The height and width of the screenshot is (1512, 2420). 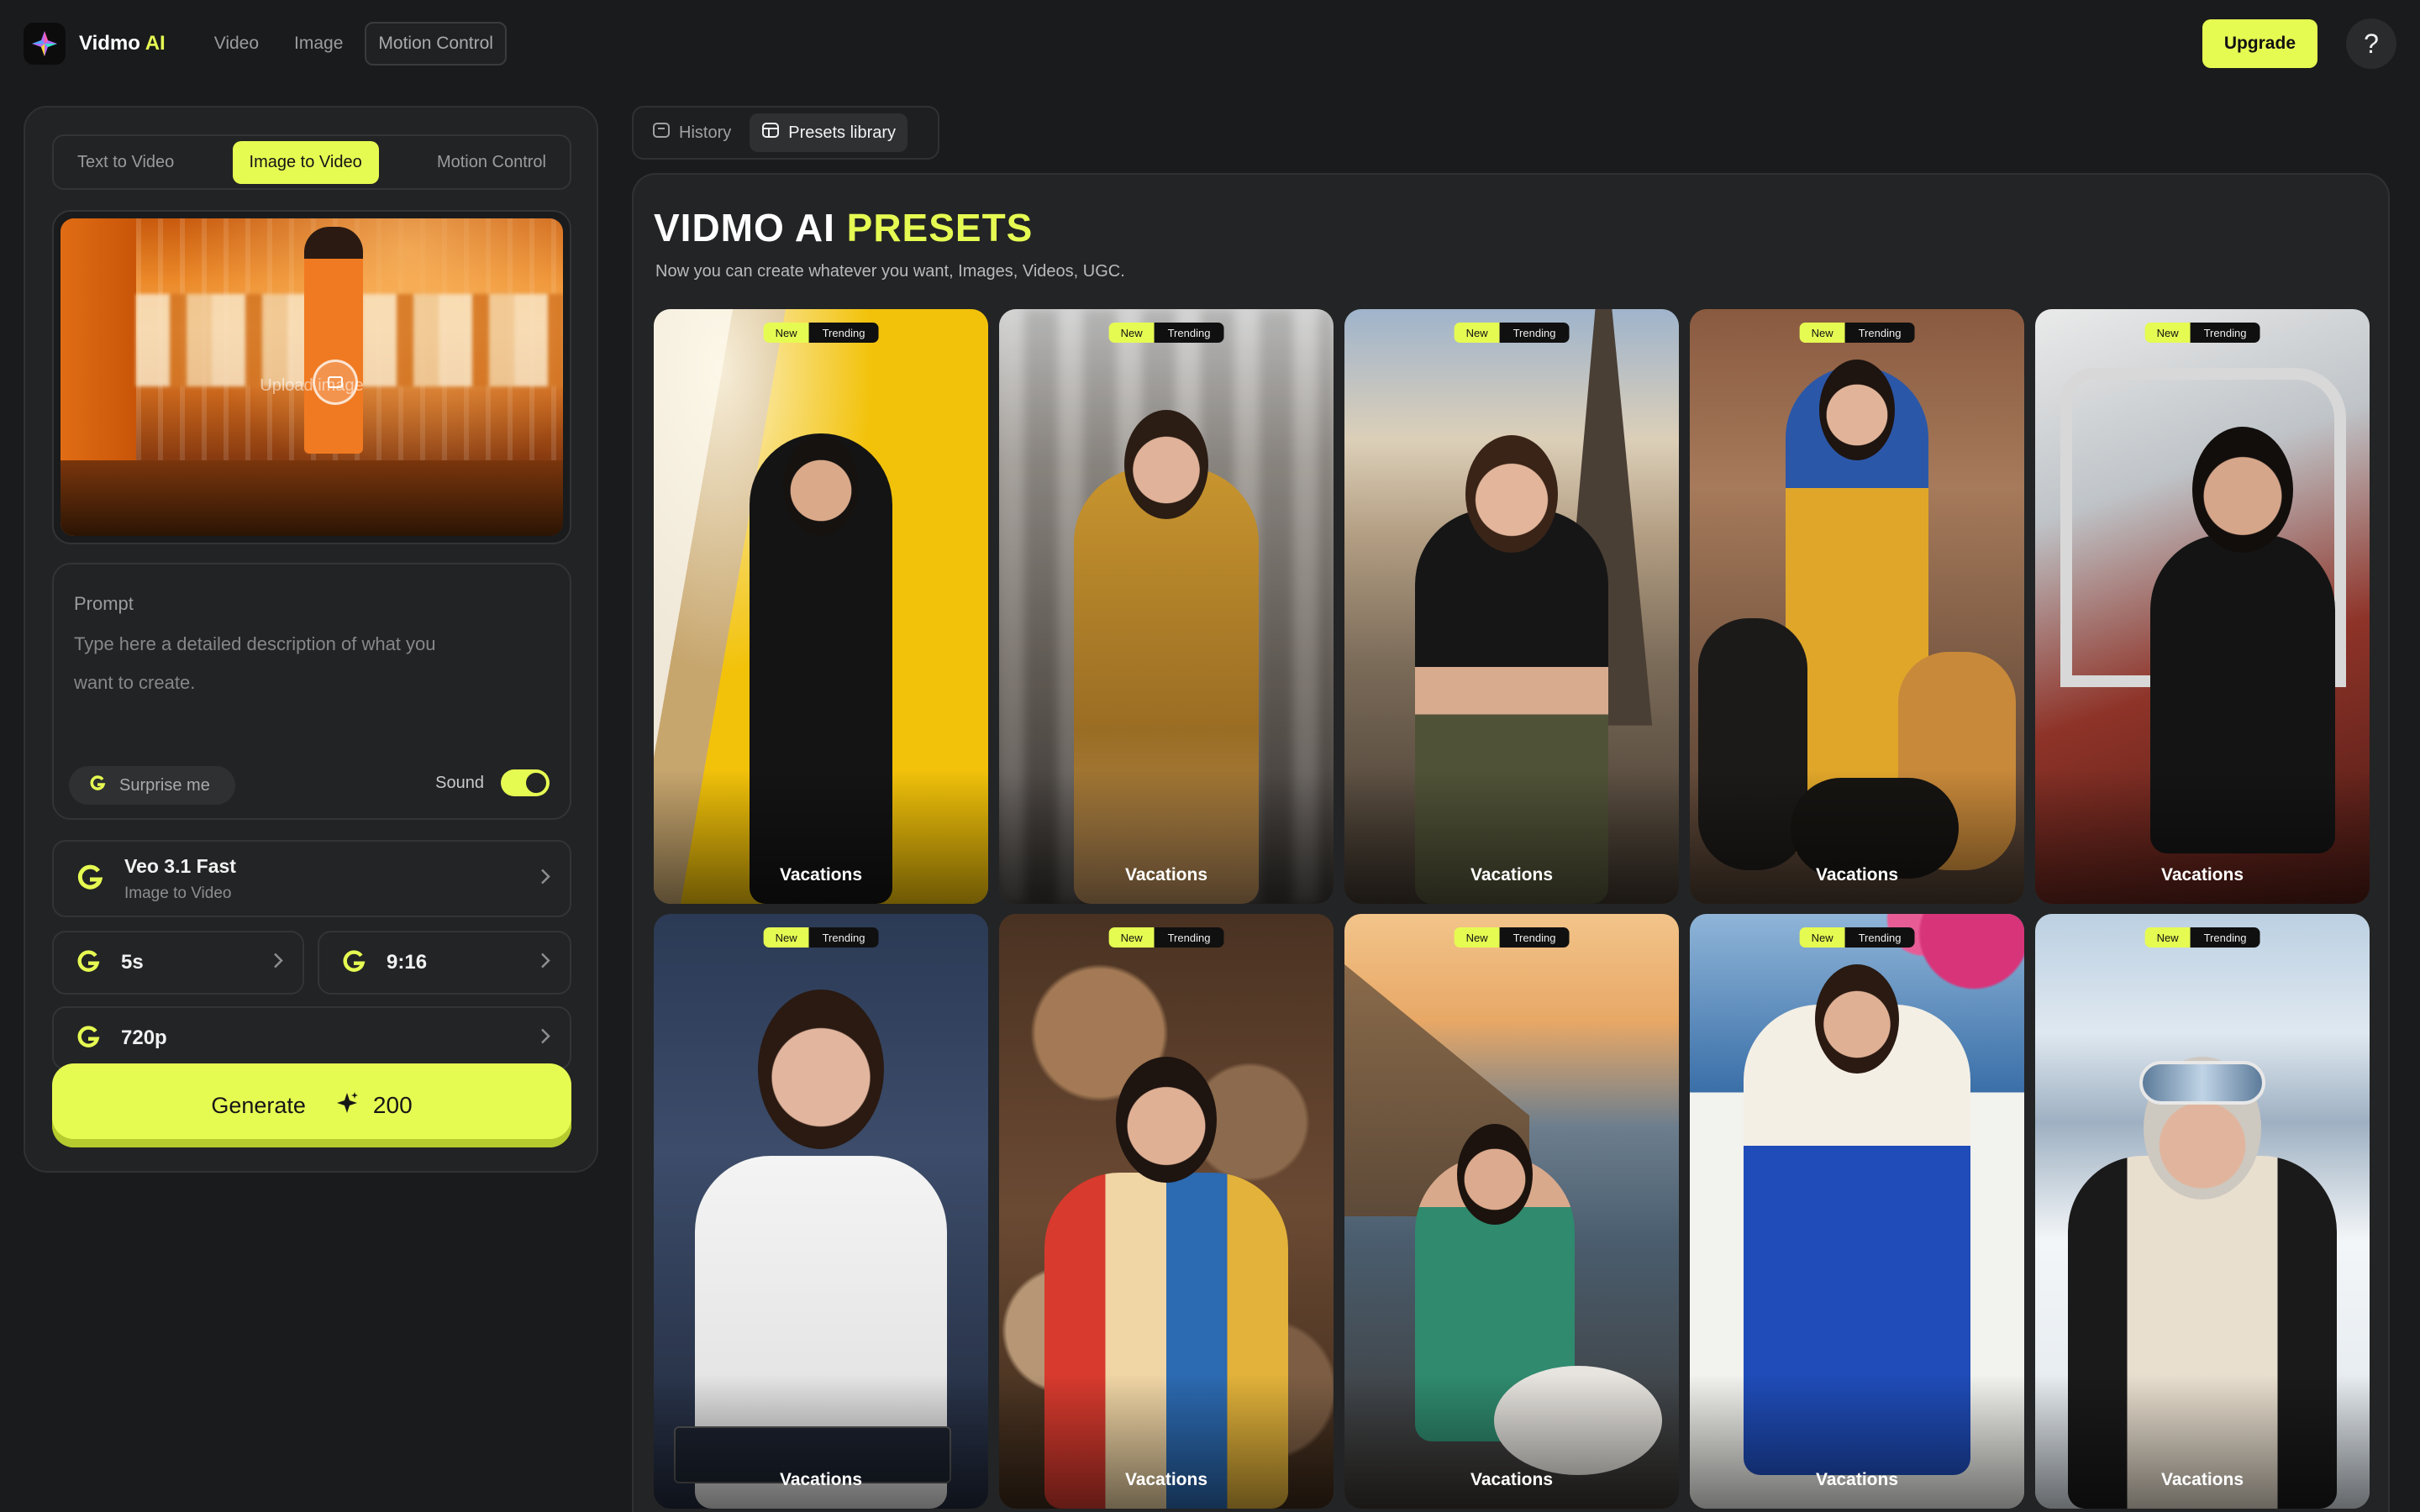 I want to click on image-upload-area: Upload image, so click(x=311, y=377).